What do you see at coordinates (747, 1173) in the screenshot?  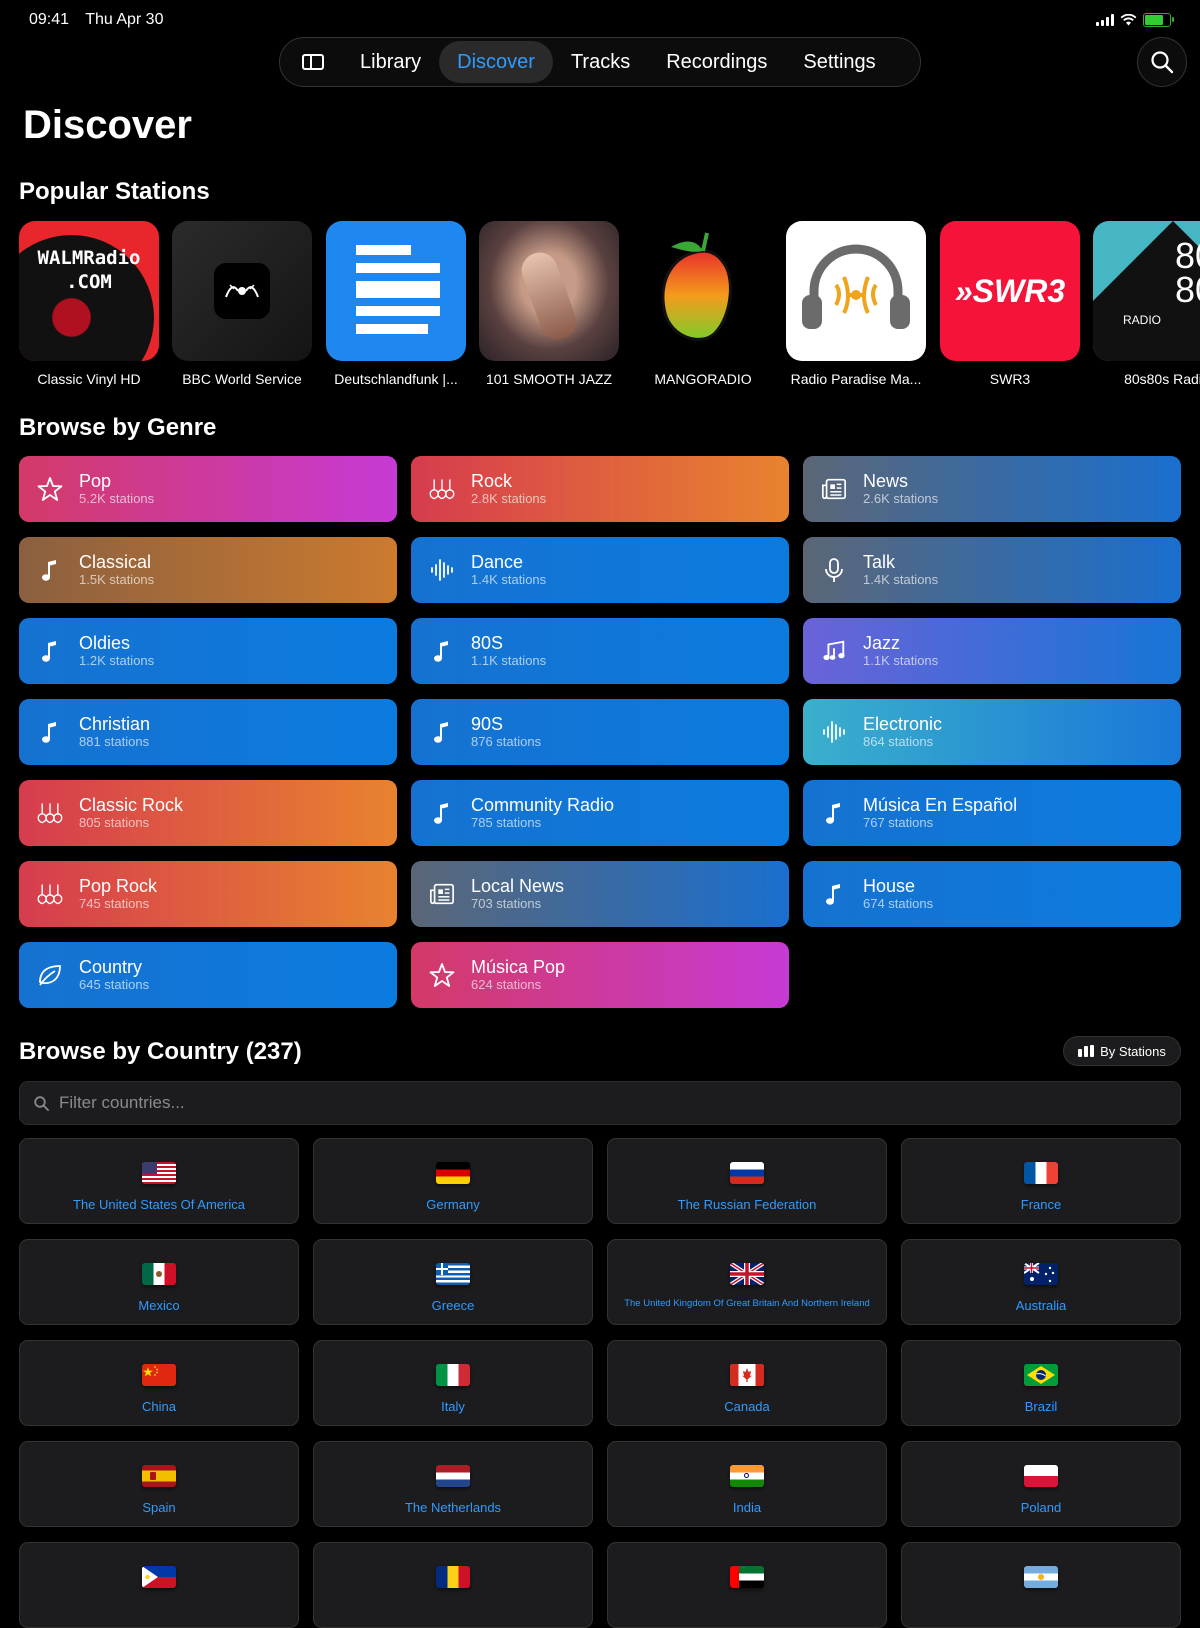 I see `russia-flag-icon` at bounding box center [747, 1173].